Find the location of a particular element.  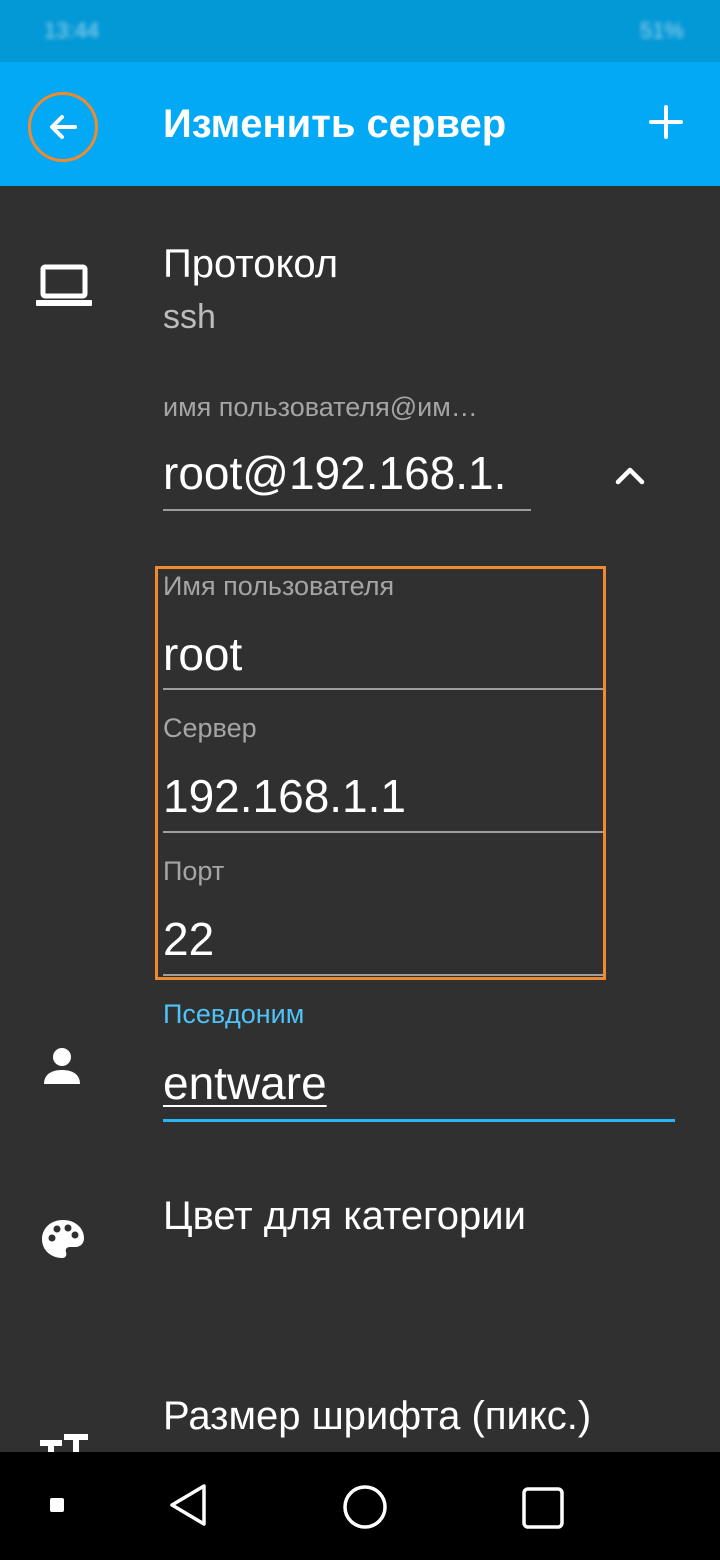

home-circle-icon is located at coordinates (365, 1507).